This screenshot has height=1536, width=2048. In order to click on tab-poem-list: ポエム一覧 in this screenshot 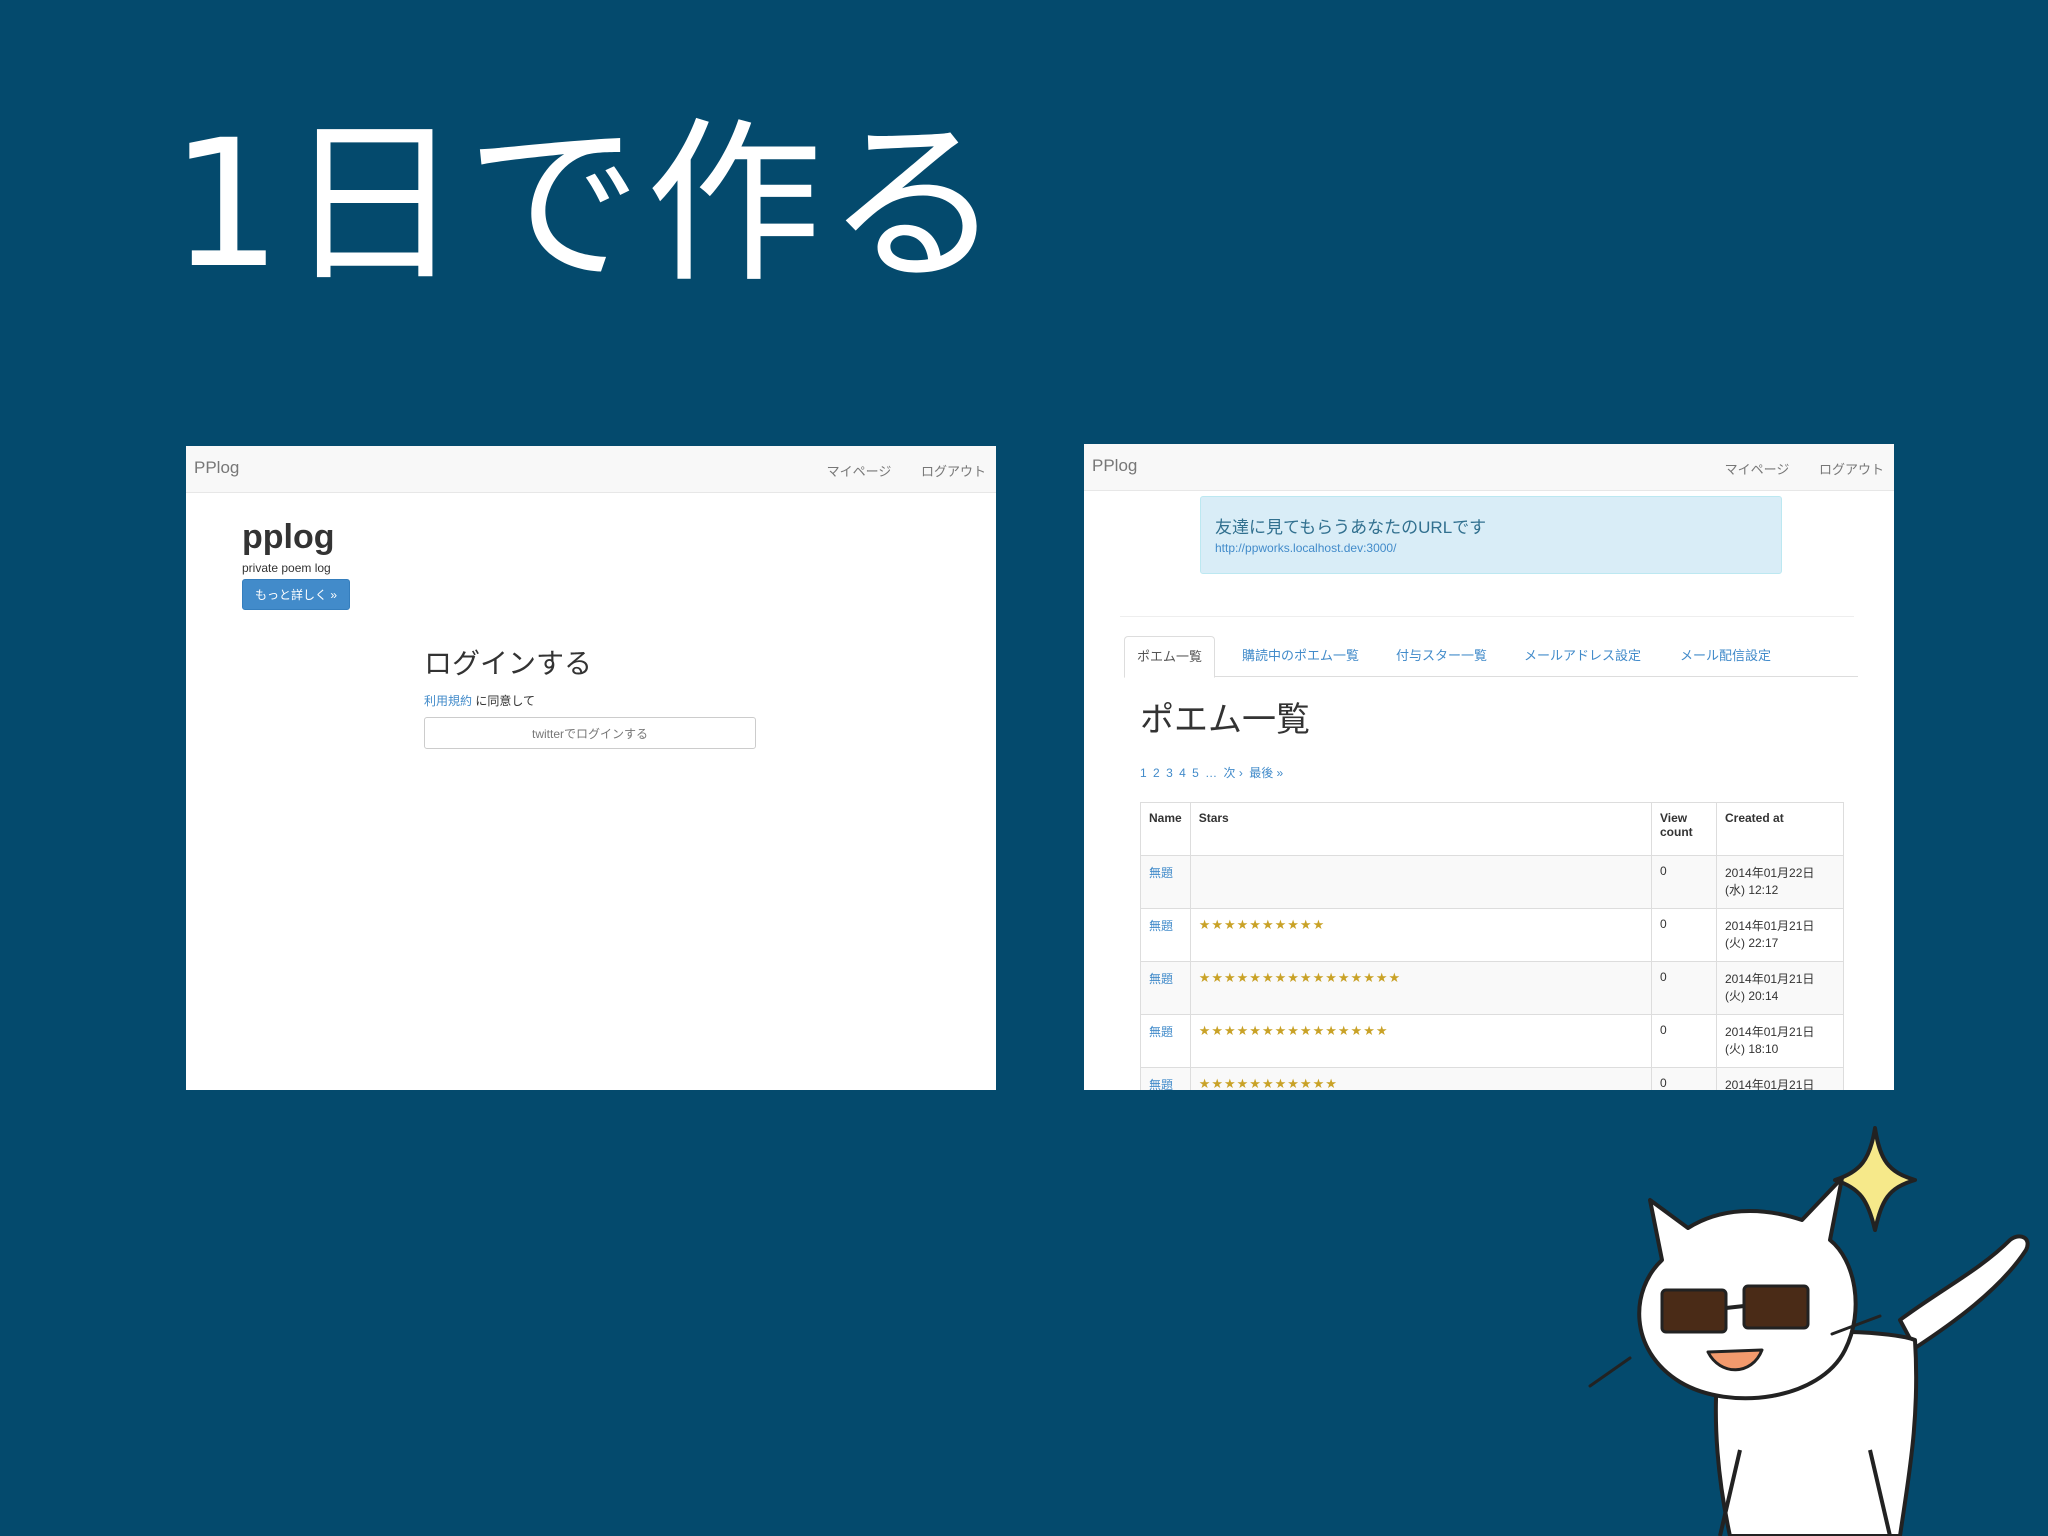, I will do `click(1170, 657)`.